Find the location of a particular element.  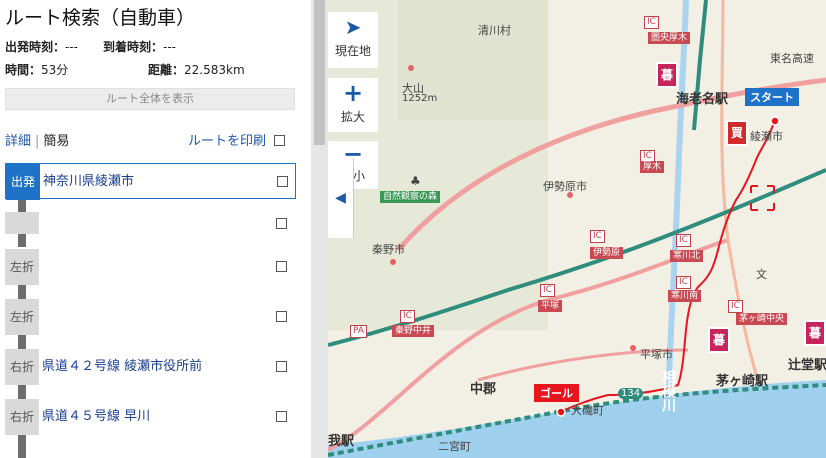

step-badge-depart: 出発 is located at coordinates (23, 182).